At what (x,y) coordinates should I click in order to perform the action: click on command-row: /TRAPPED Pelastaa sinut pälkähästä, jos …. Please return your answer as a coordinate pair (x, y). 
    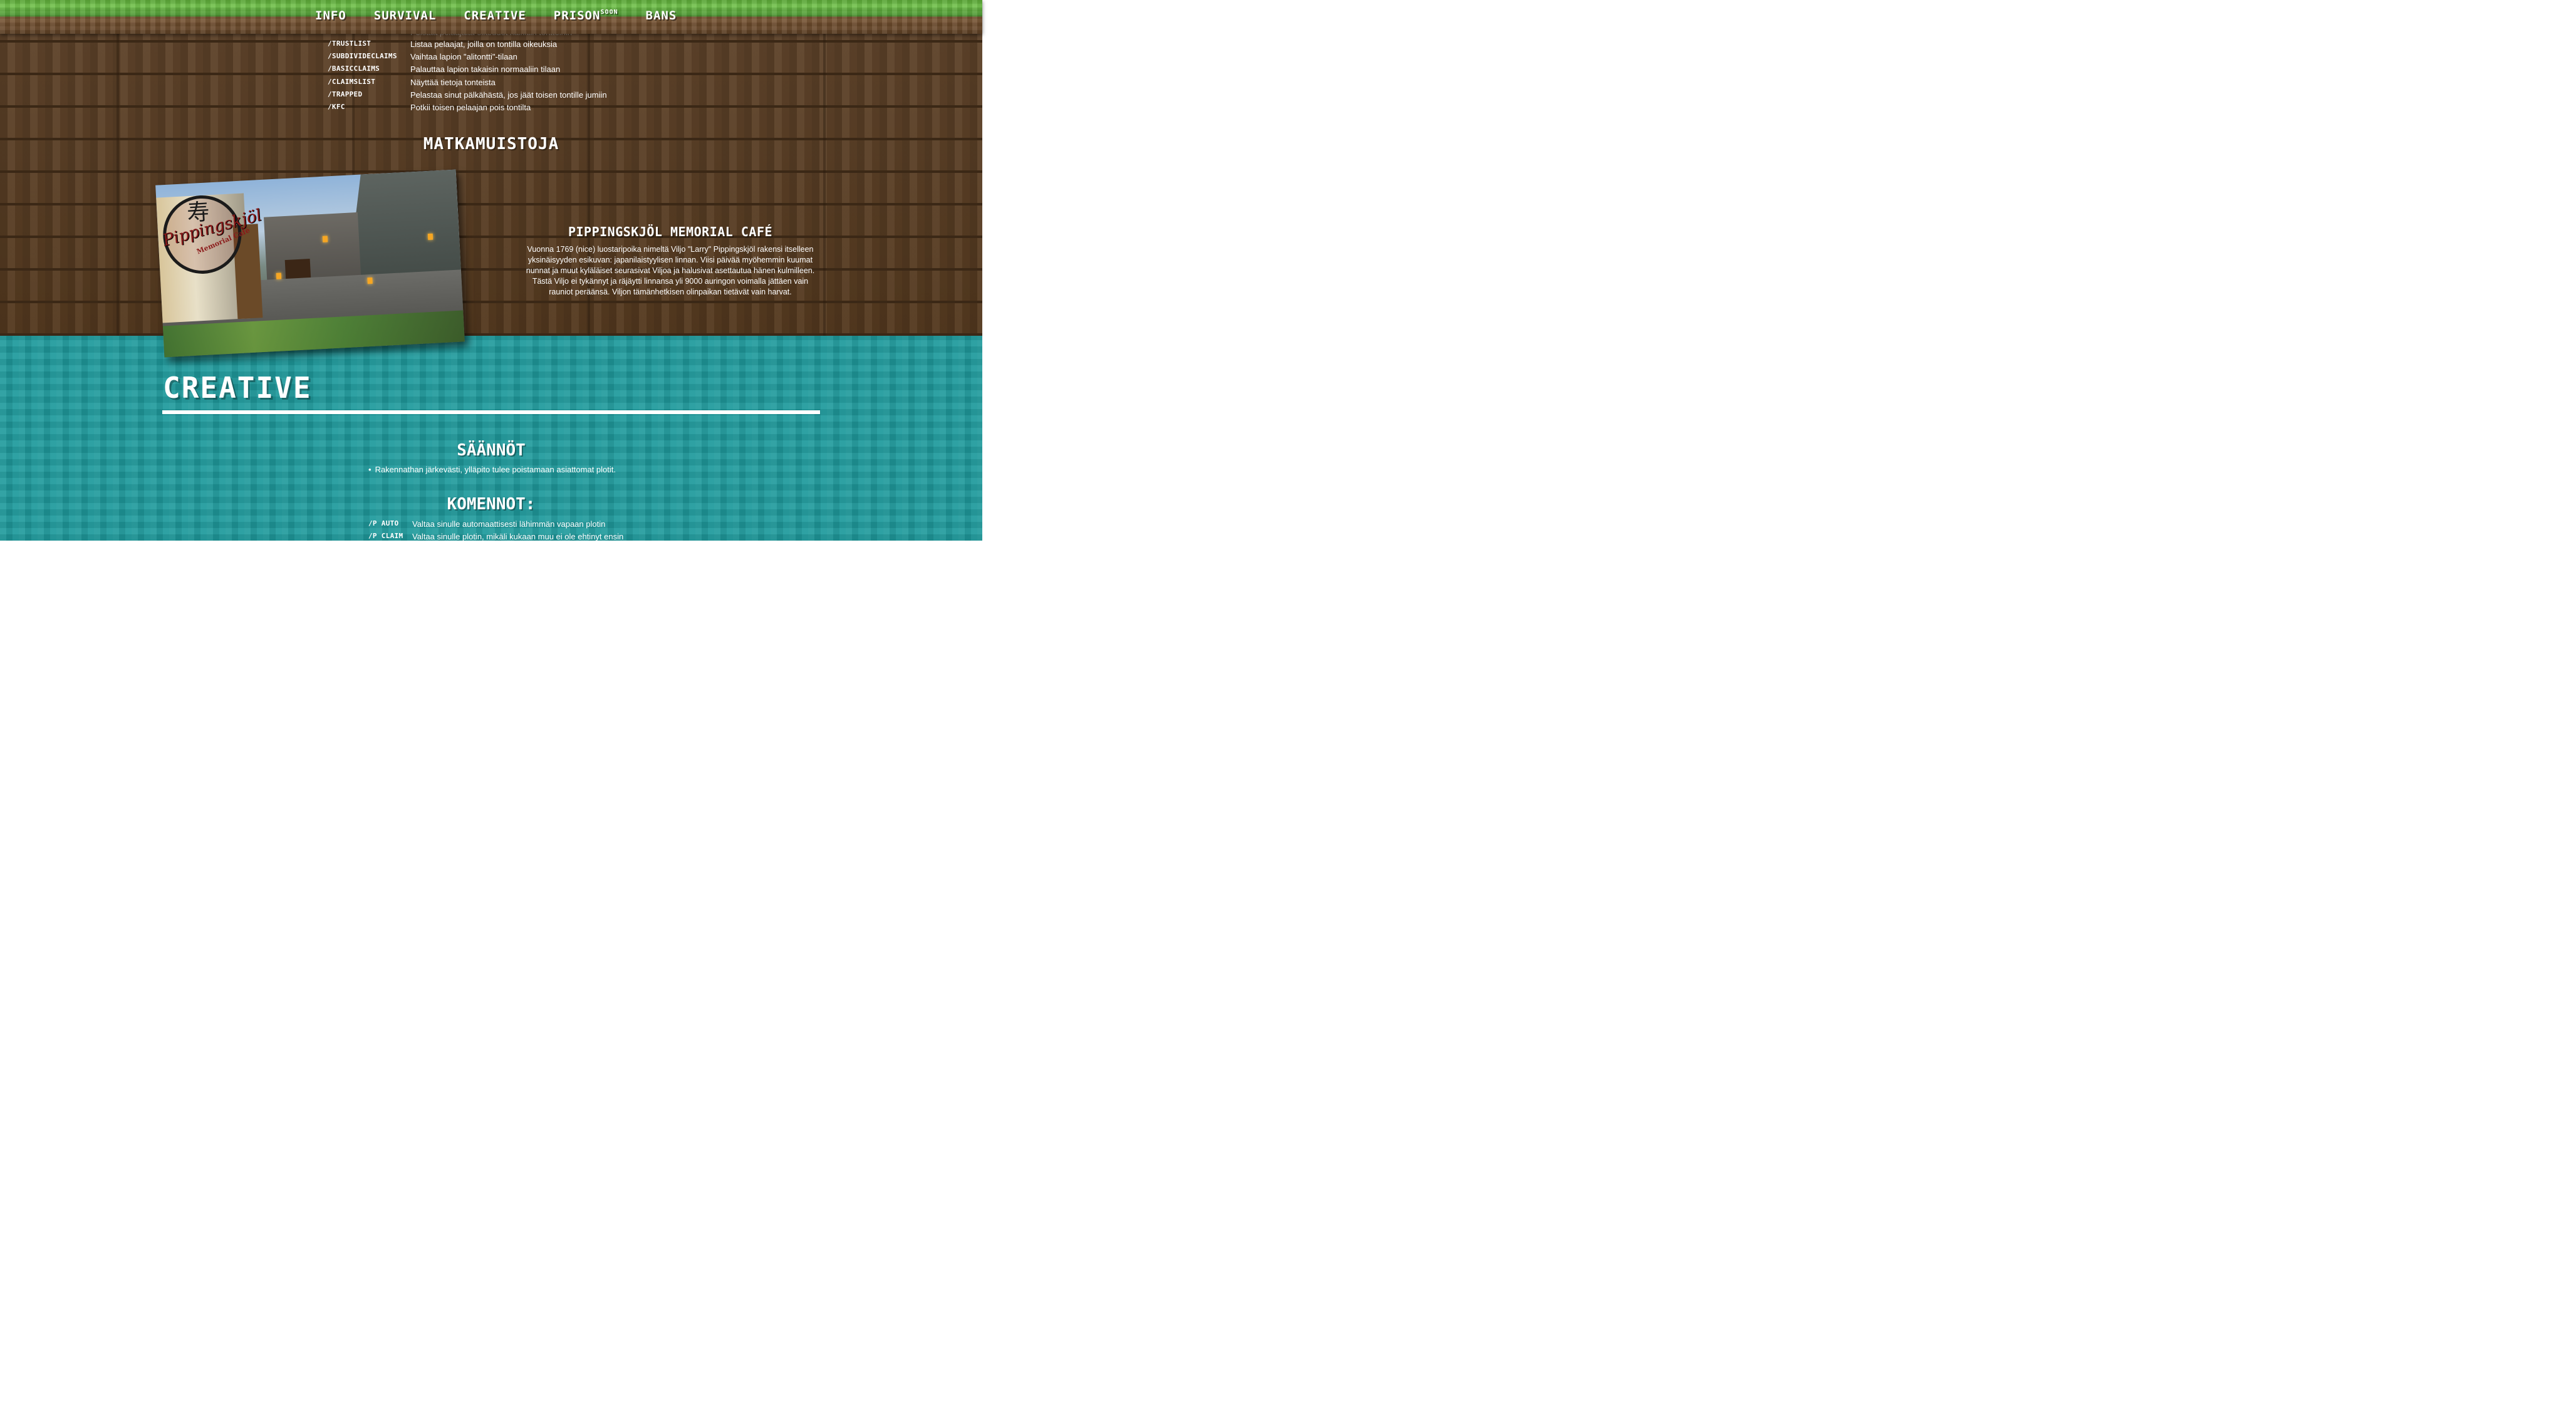
    Looking at the image, I should click on (467, 95).